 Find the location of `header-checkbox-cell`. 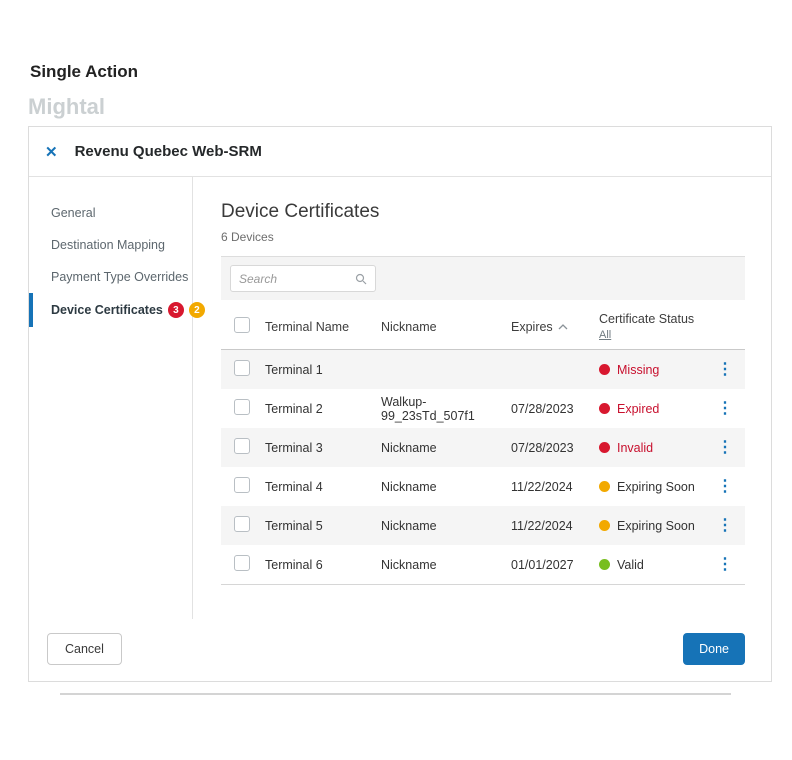

header-checkbox-cell is located at coordinates (243, 326).